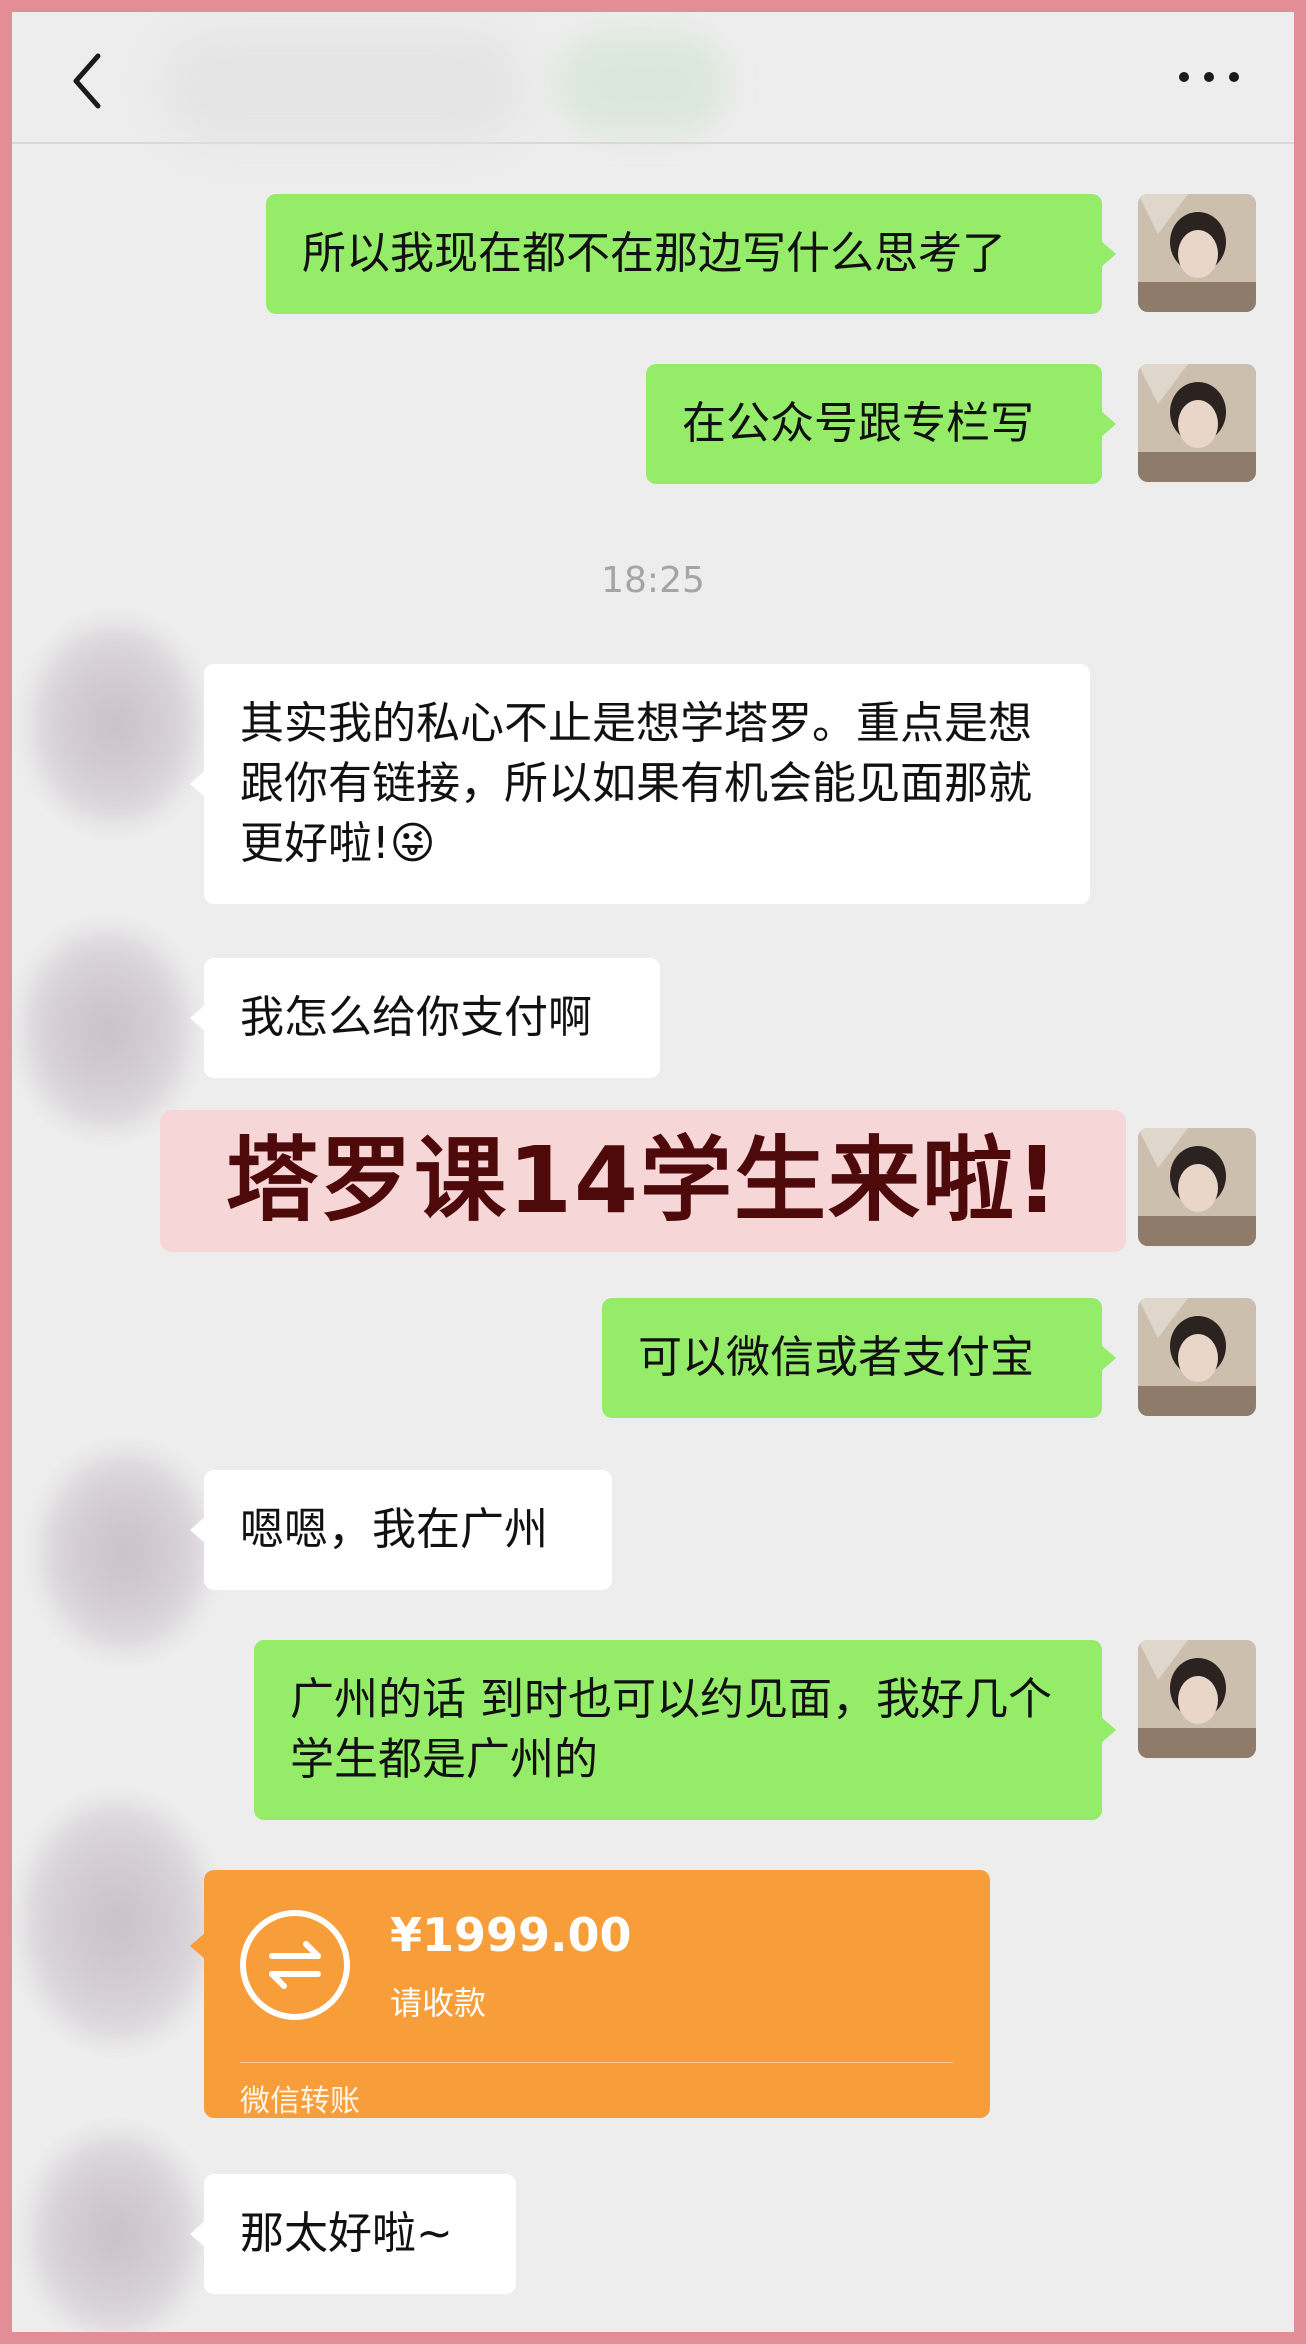  What do you see at coordinates (394, 1529) in the screenshot?
I see `message-text: 嗯嗯，我在广州` at bounding box center [394, 1529].